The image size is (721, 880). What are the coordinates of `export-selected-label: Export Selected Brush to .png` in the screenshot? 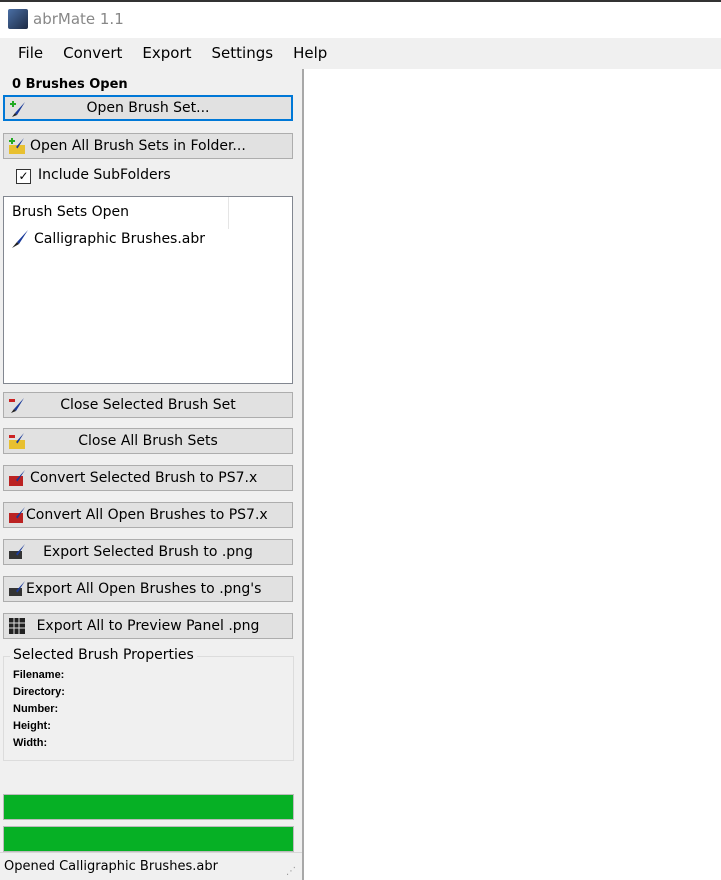 It's located at (148, 552).